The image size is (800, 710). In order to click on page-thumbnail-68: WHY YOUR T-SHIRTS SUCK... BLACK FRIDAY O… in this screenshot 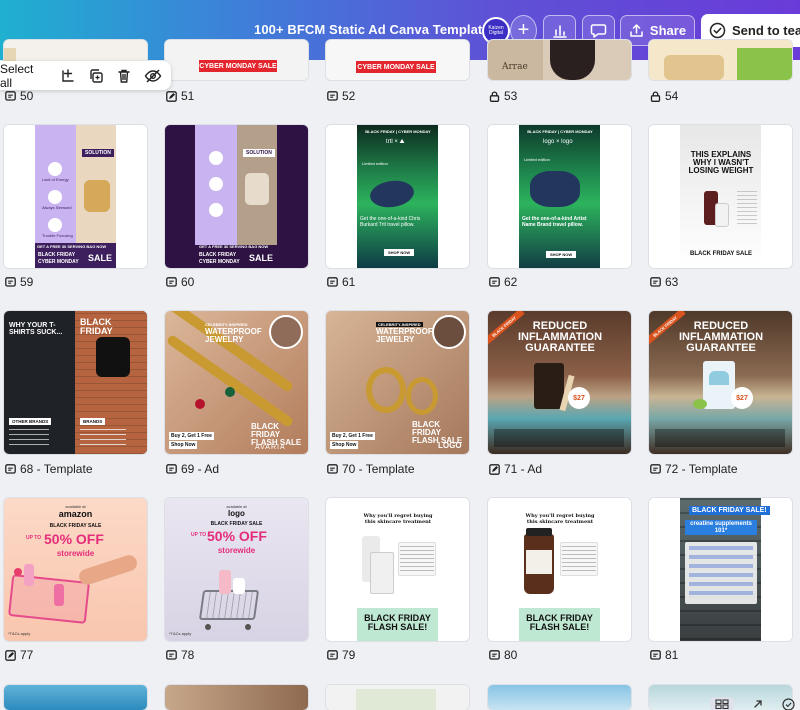, I will do `click(75, 382)`.